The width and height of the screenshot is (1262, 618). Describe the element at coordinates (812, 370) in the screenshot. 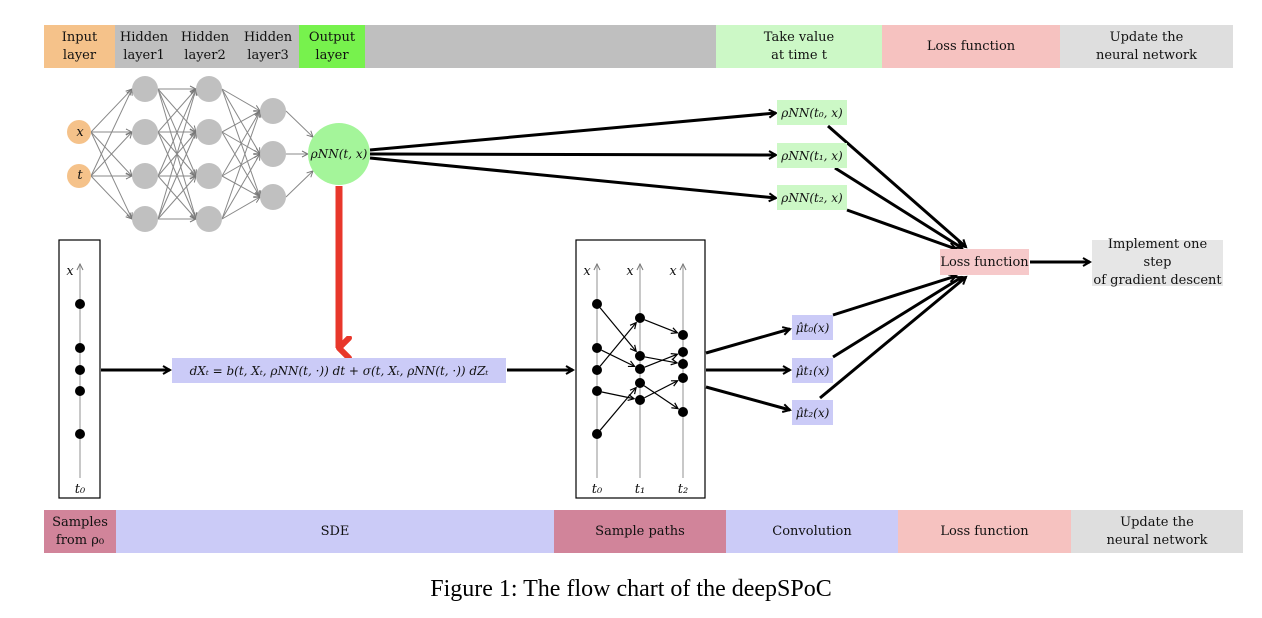

I see `mu-t1-node: μ̂t₁(x)` at that location.